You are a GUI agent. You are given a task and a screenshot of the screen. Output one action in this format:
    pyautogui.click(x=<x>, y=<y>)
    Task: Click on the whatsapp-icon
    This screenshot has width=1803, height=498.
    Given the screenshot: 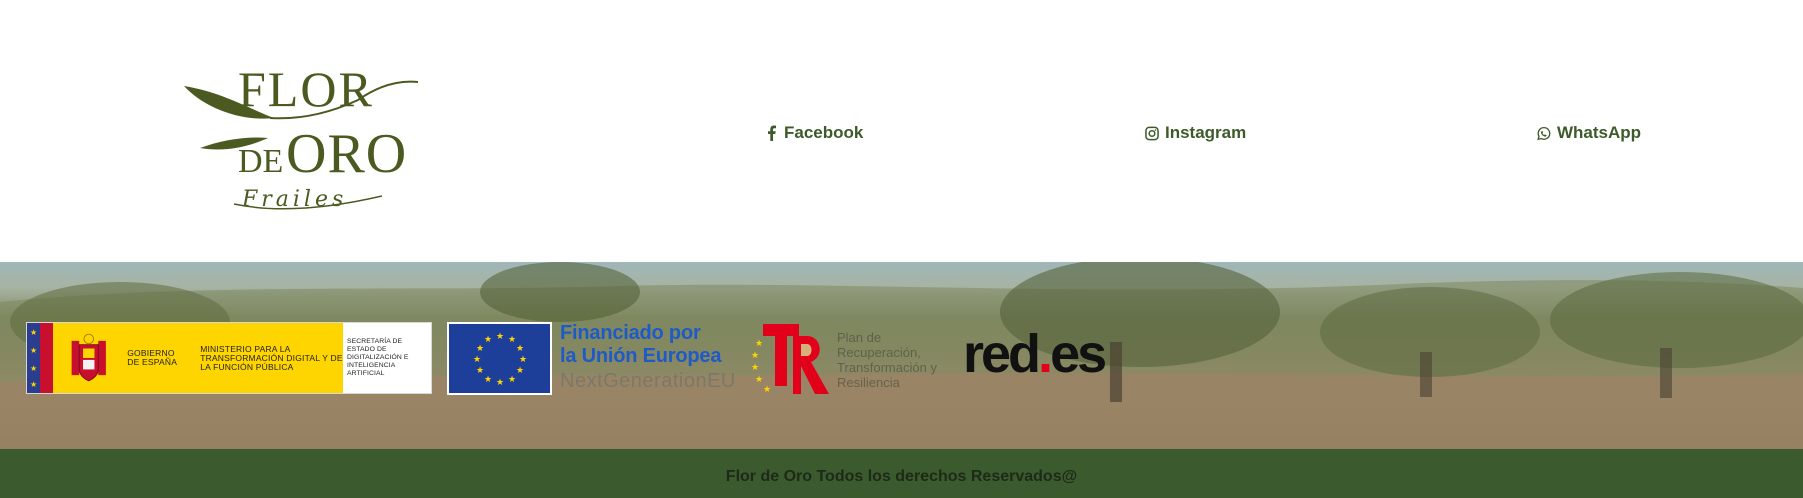 What is the action you would take?
    pyautogui.click(x=1544, y=133)
    